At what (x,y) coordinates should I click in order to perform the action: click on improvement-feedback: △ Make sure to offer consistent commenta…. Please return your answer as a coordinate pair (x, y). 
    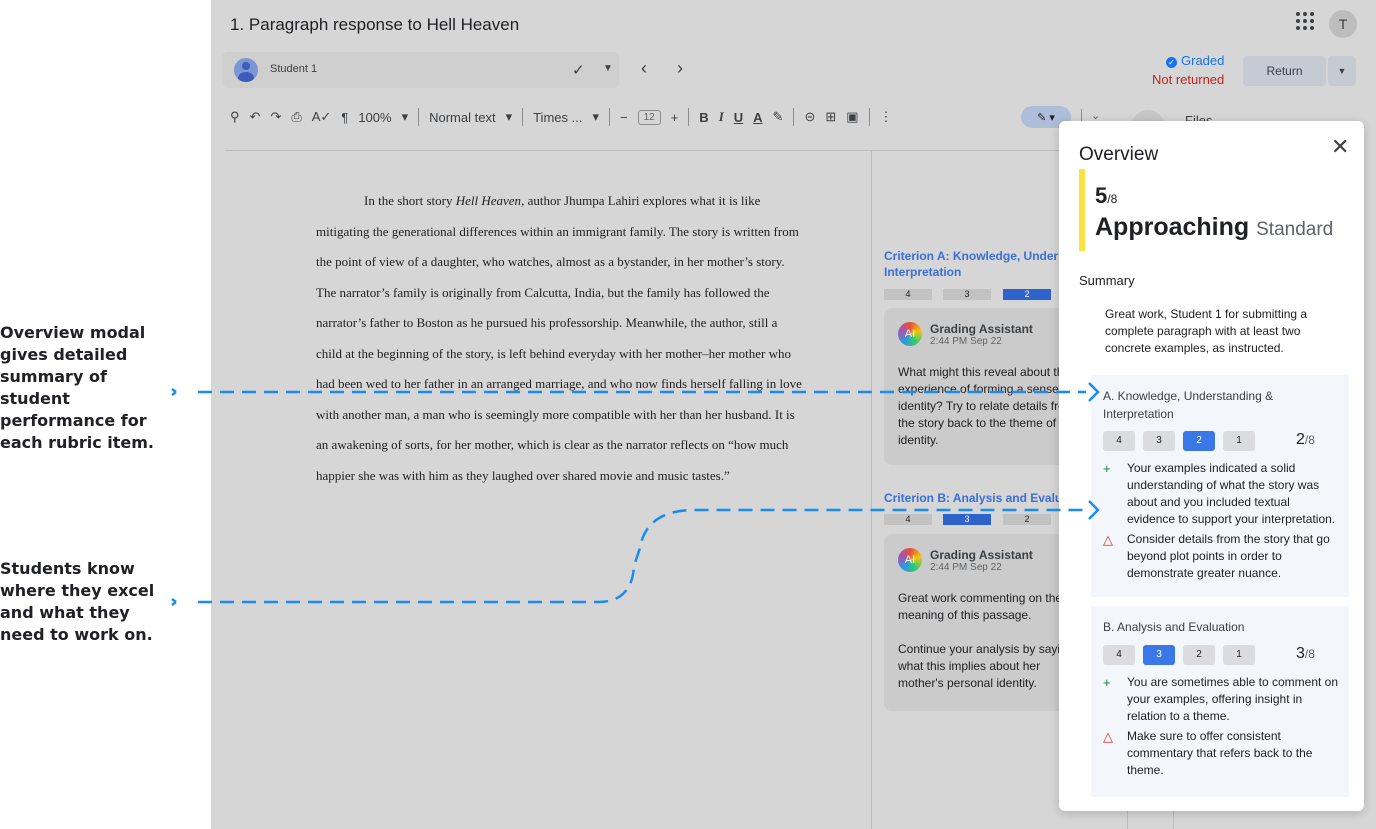
    Looking at the image, I should click on (1208, 753).